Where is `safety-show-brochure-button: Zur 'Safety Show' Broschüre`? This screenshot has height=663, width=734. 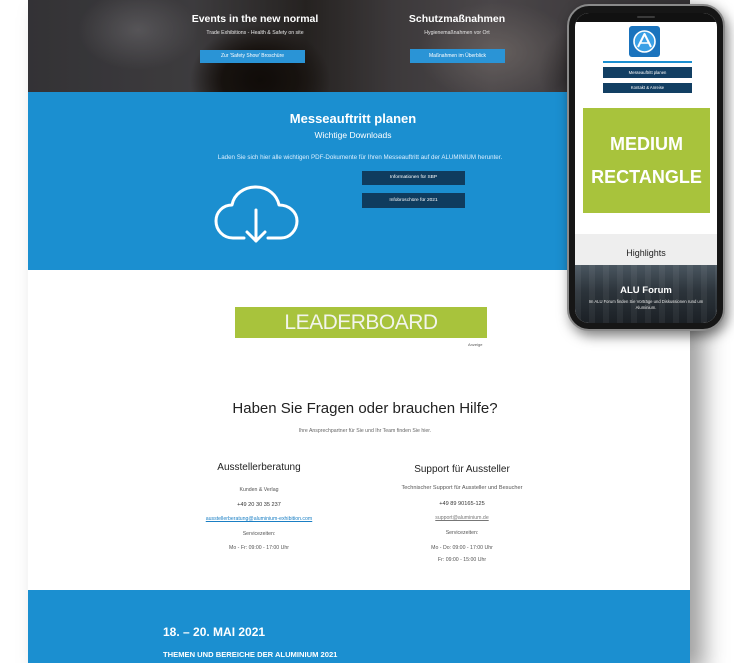 safety-show-brochure-button: Zur 'Safety Show' Broschüre is located at coordinates (252, 56).